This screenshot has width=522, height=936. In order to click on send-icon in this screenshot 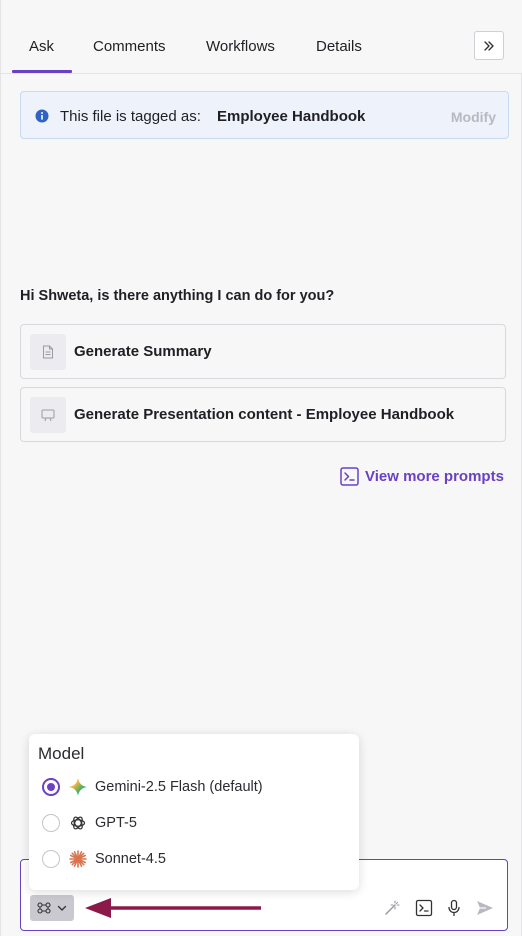, I will do `click(485, 908)`.